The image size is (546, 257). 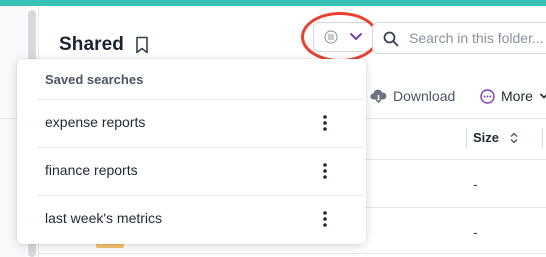 I want to click on saved-search-label: expense reports, so click(x=95, y=122).